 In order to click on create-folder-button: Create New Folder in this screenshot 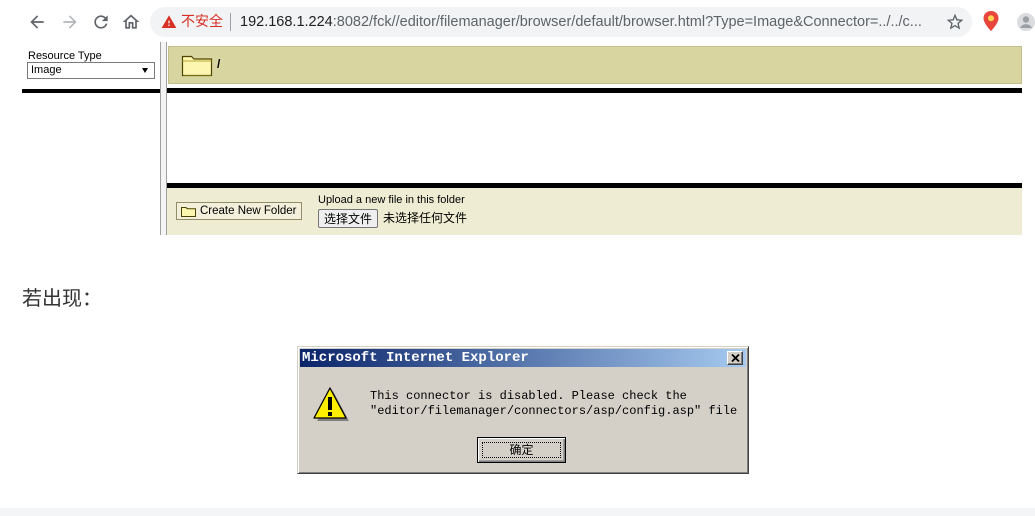, I will do `click(239, 211)`.